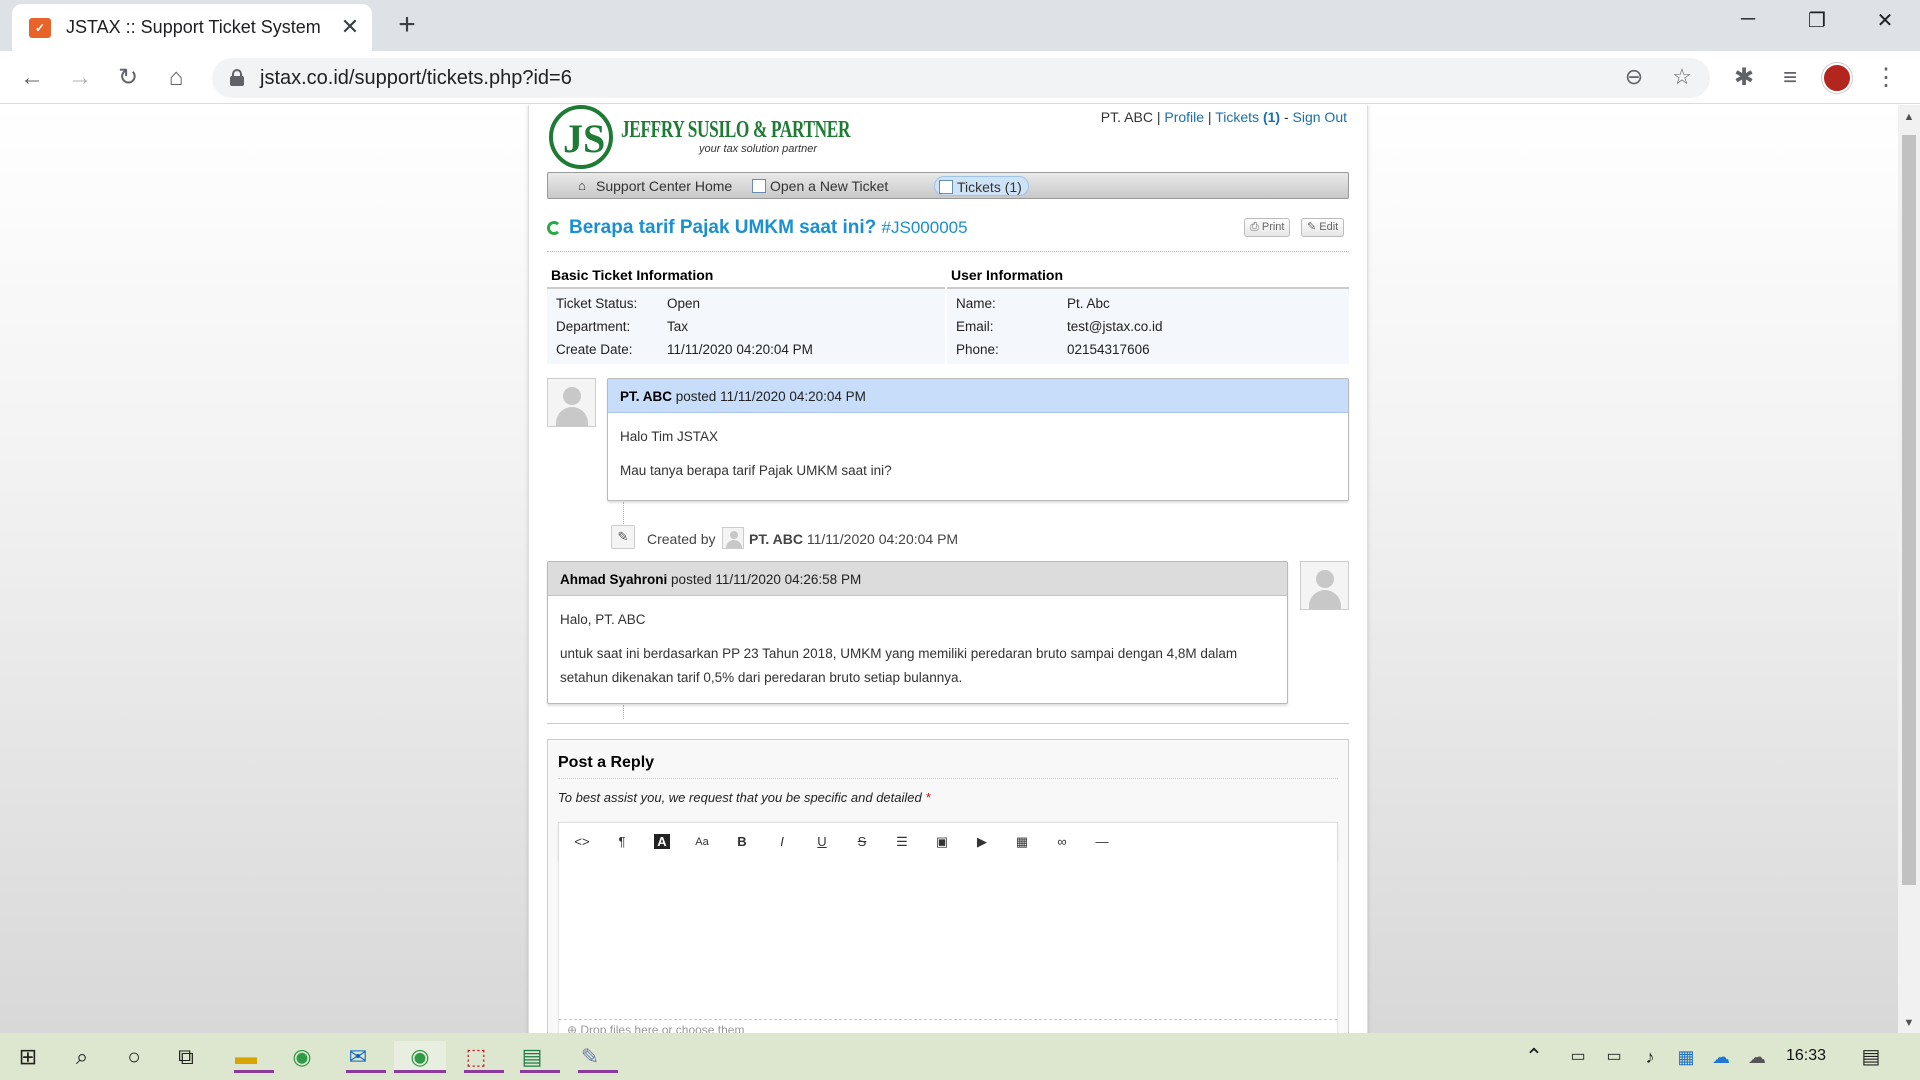  What do you see at coordinates (1748, 19) in the screenshot?
I see `minimize-icon: ─` at bounding box center [1748, 19].